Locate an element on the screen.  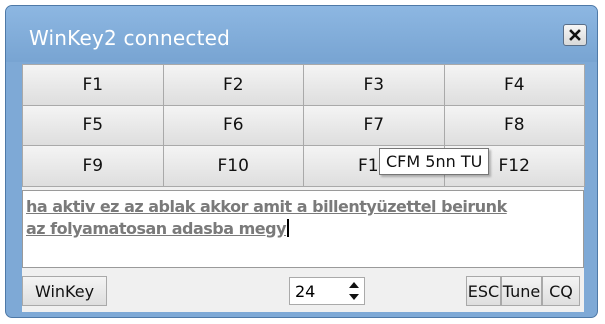
bottom-toolbar: WinKey 24 ESC Tune CQ is located at coordinates (303, 291).